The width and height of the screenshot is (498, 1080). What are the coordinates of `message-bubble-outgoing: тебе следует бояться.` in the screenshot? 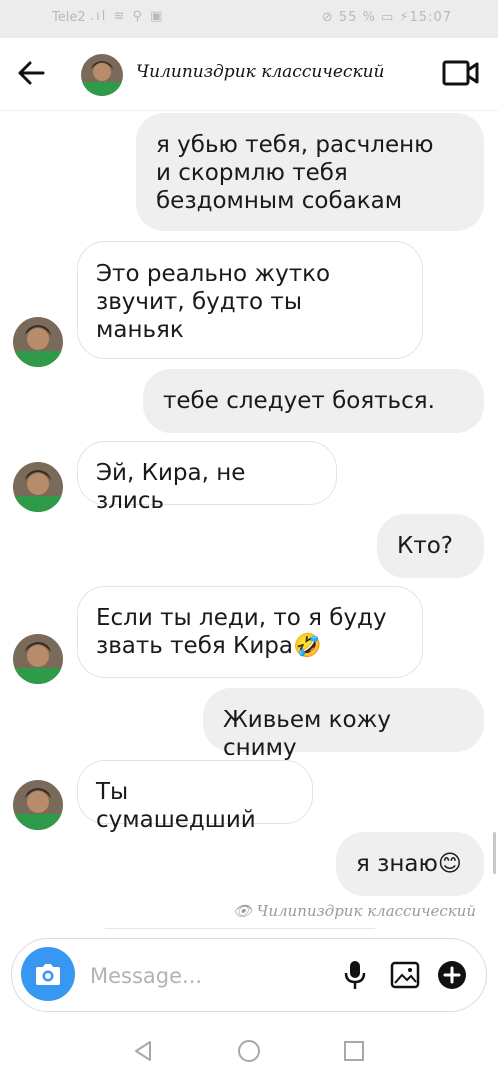 It's located at (313, 401).